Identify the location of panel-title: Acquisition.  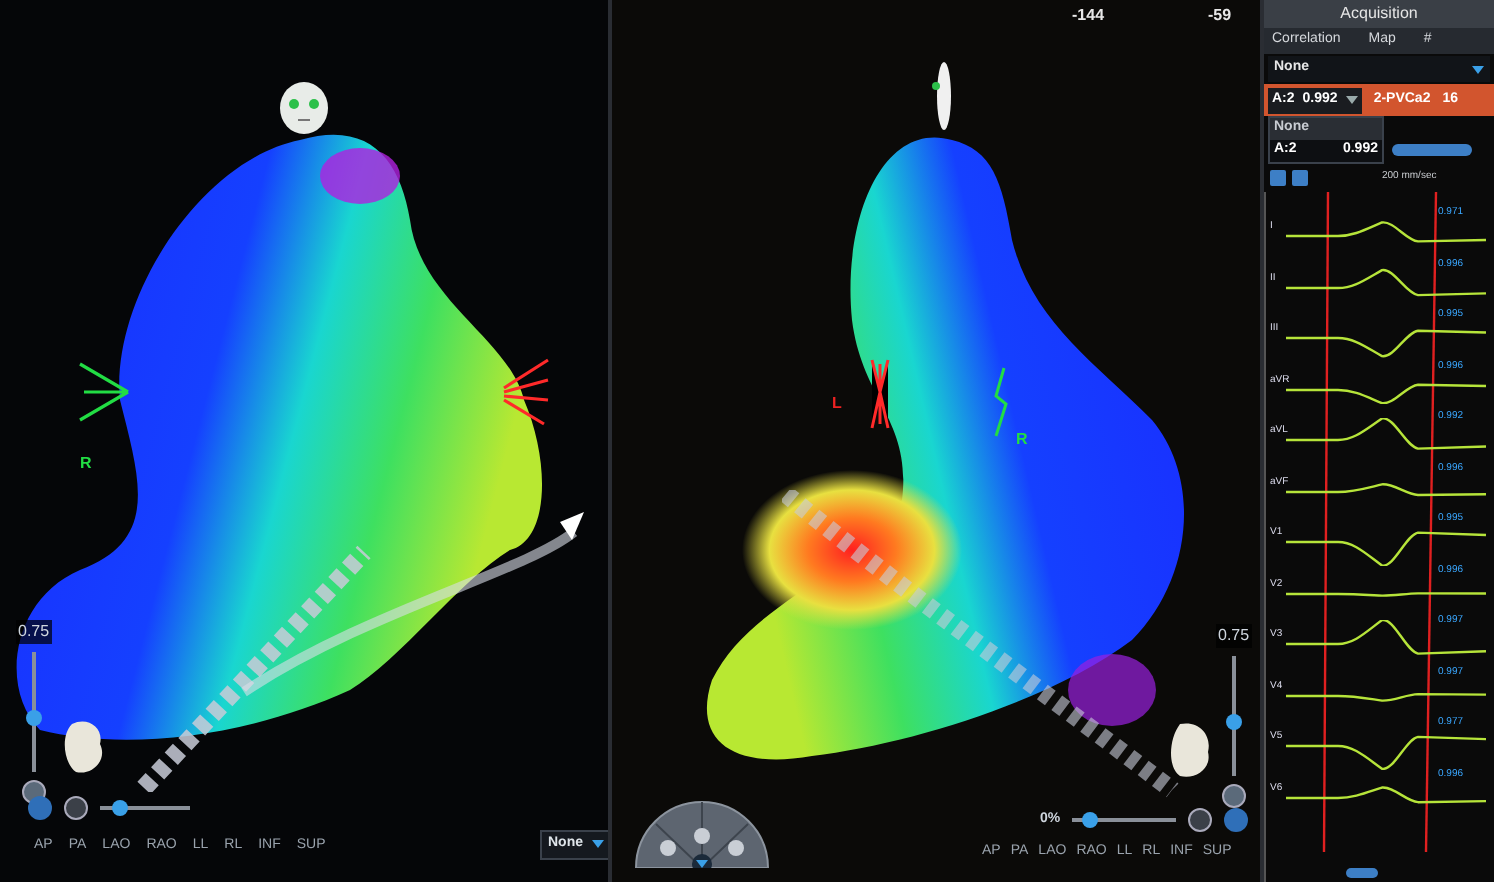
(1379, 14).